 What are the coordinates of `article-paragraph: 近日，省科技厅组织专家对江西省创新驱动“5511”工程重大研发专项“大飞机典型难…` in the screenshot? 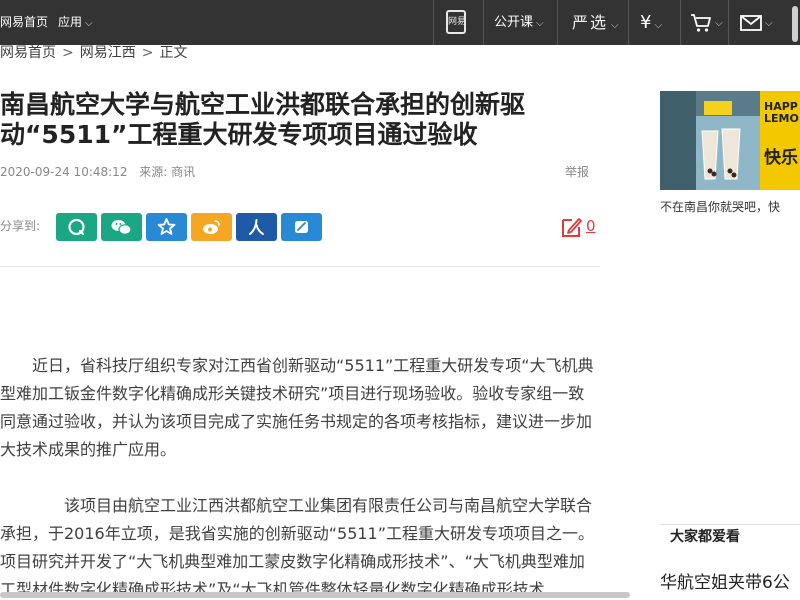 It's located at (297, 407).